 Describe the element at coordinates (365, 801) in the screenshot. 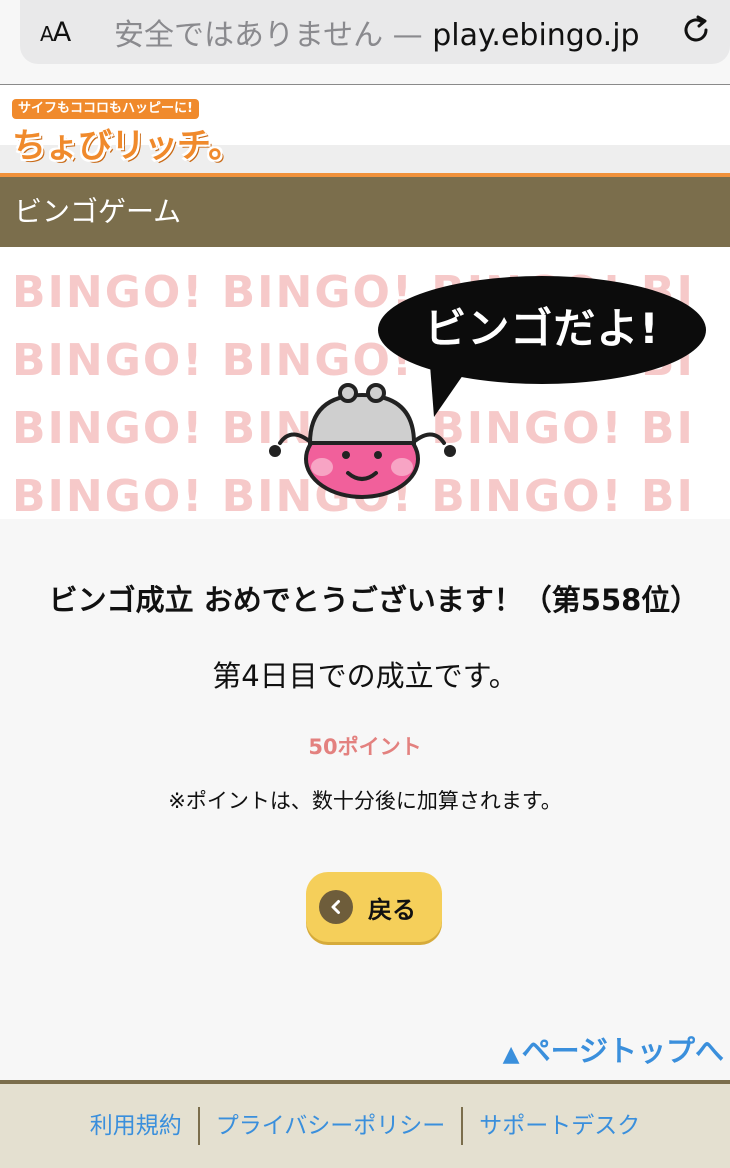

I see `points-note: ※ポイントは、数十分後に加算されます。` at that location.